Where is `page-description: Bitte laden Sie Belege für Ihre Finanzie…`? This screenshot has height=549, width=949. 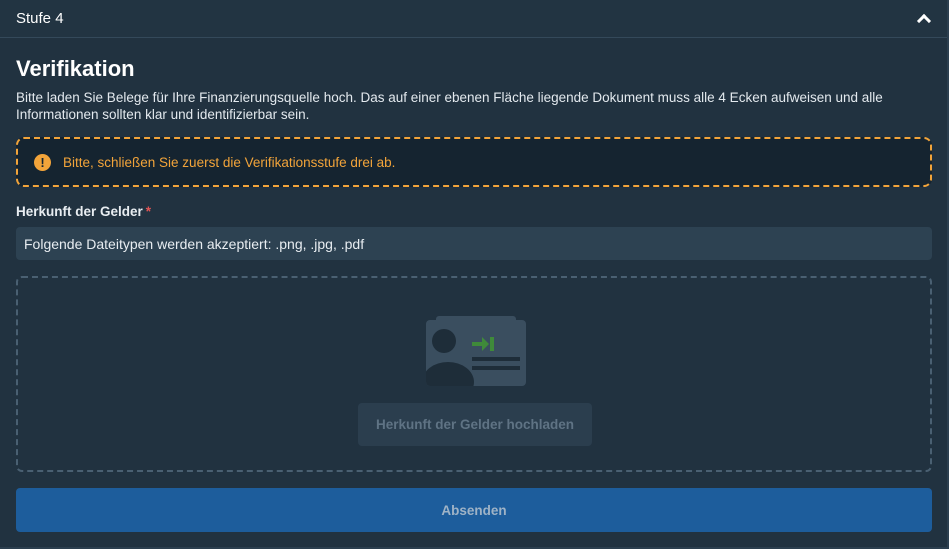
page-description: Bitte laden Sie Belege für Ihre Finanzie… is located at coordinates (449, 106).